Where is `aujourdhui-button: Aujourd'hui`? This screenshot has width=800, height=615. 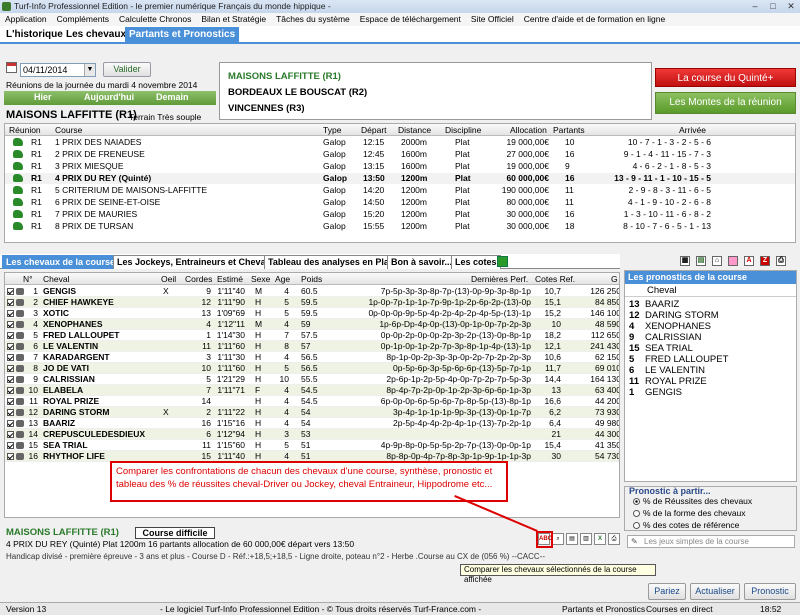
aujourdhui-button: Aujourd'hui is located at coordinates (109, 97).